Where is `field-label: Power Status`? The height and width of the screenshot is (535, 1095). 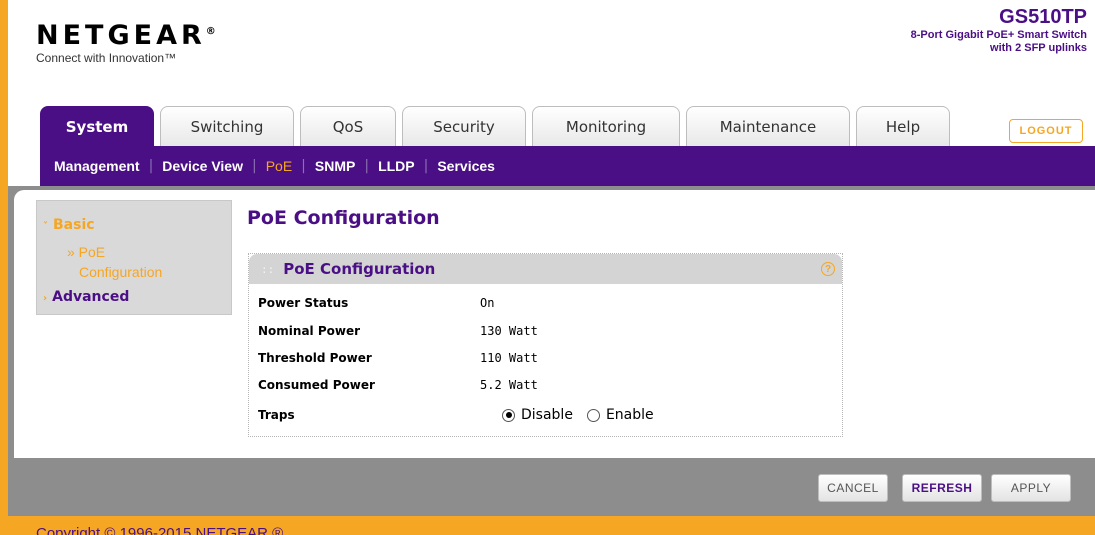 field-label: Power Status is located at coordinates (303, 303).